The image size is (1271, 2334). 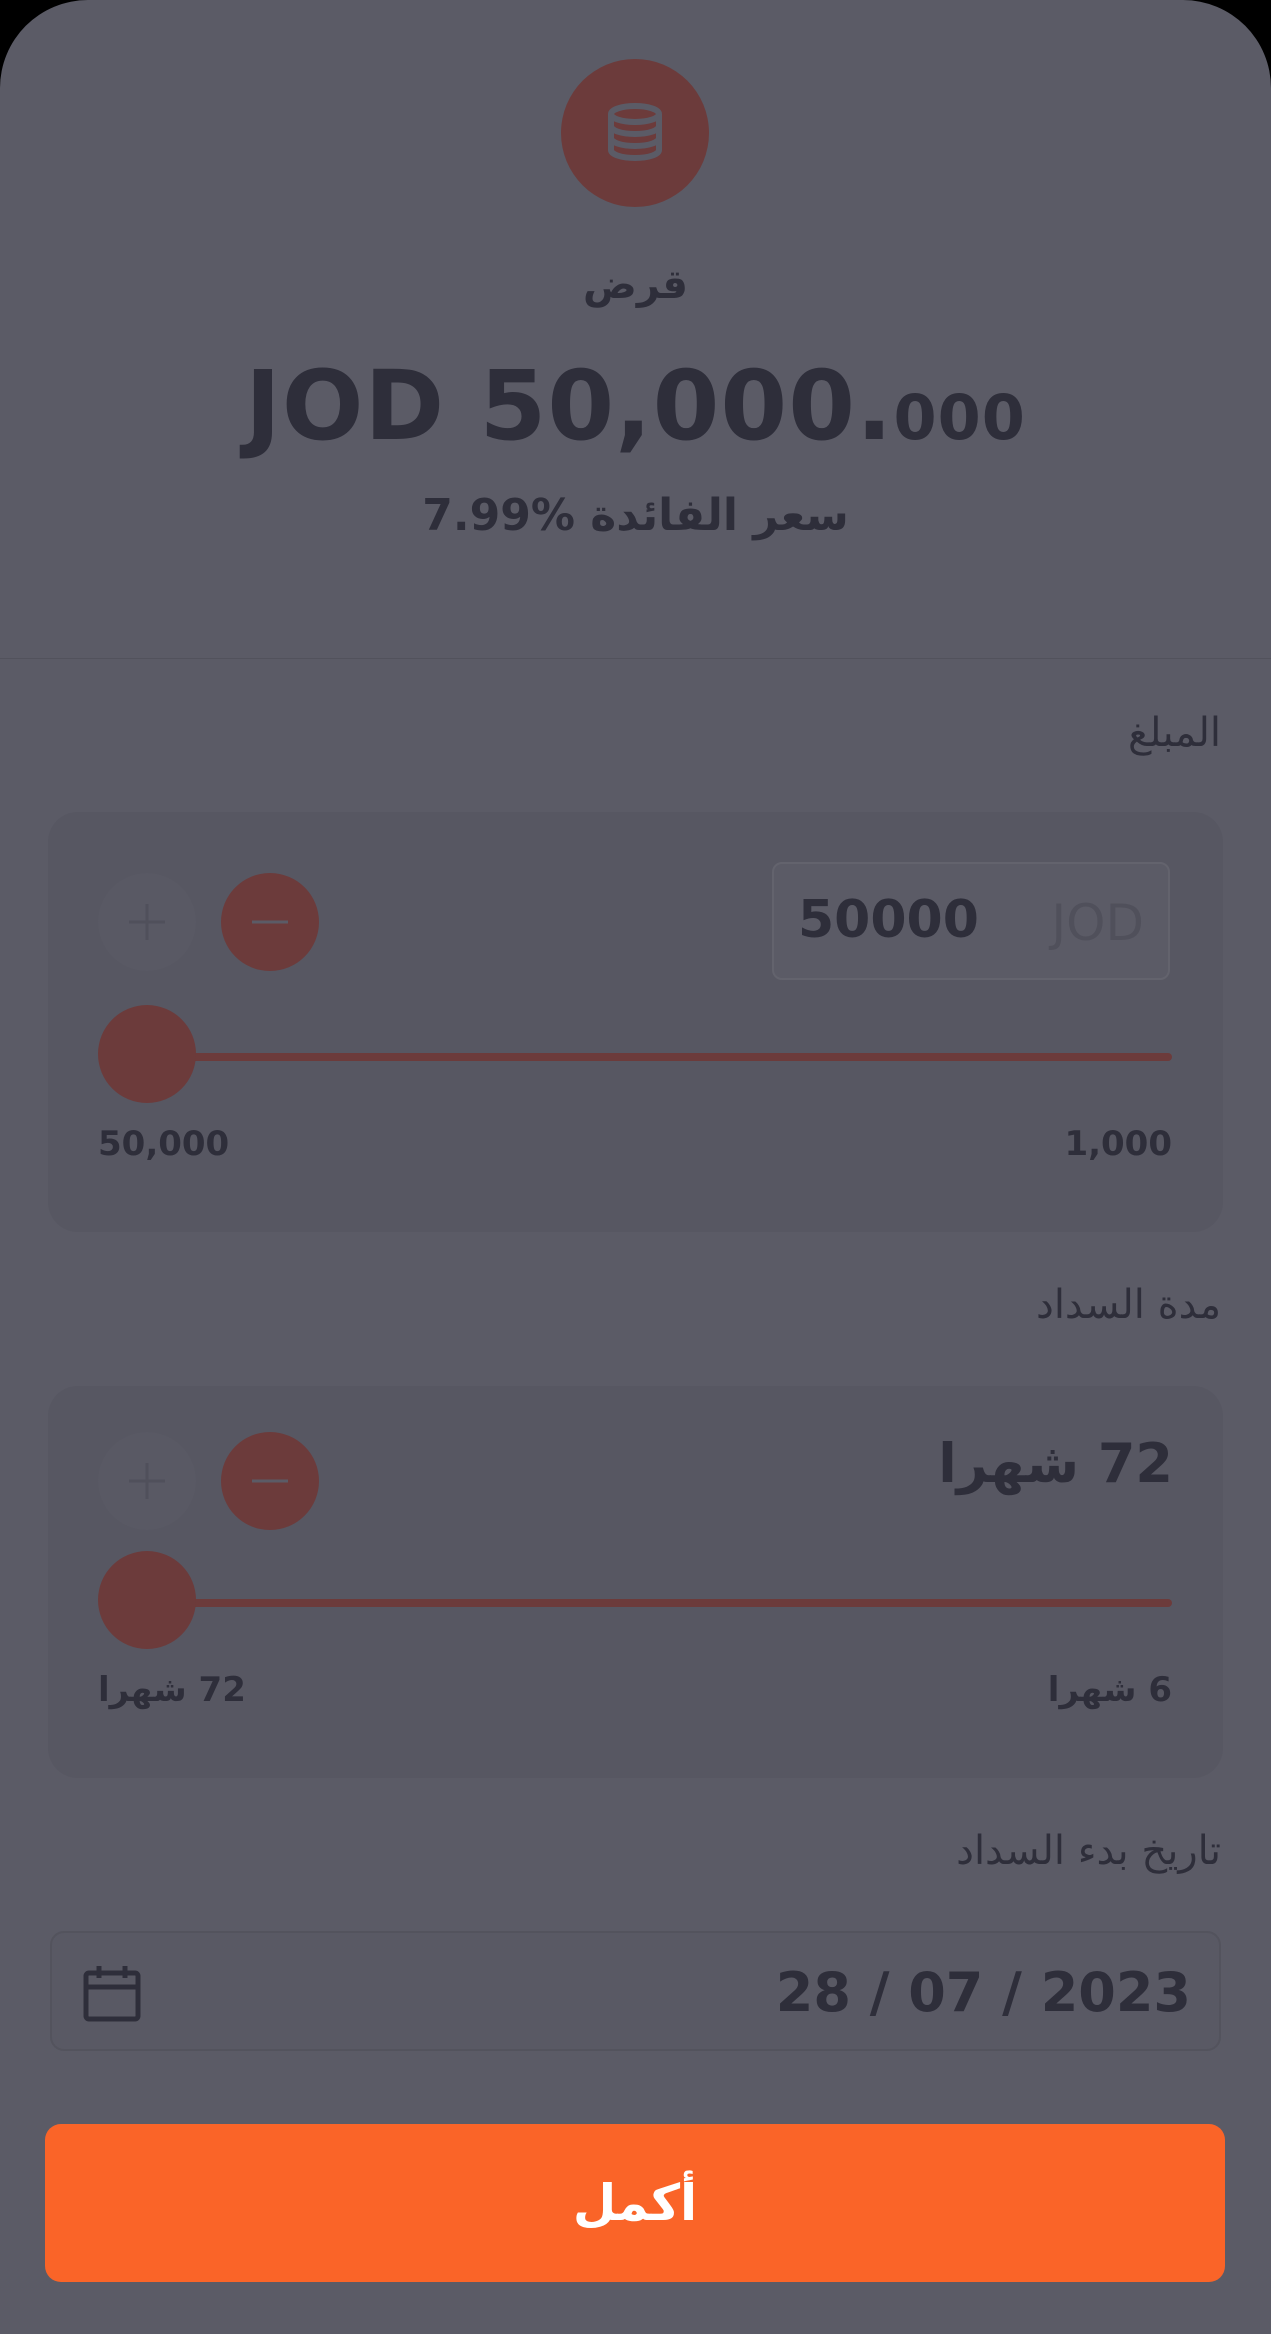 What do you see at coordinates (1174, 733) in the screenshot?
I see `amount-section-label: المبلغ` at bounding box center [1174, 733].